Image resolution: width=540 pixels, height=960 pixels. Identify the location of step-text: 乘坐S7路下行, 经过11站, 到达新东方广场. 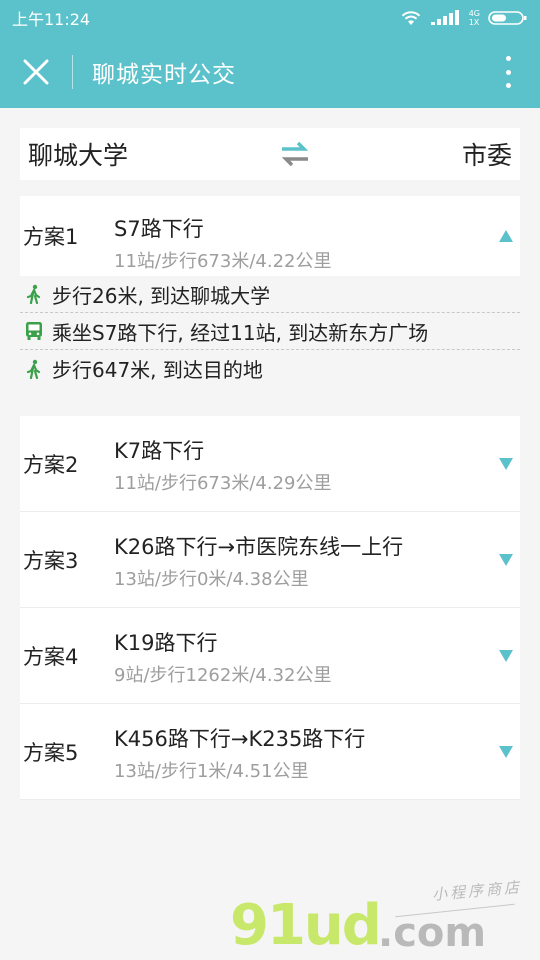
(240, 332).